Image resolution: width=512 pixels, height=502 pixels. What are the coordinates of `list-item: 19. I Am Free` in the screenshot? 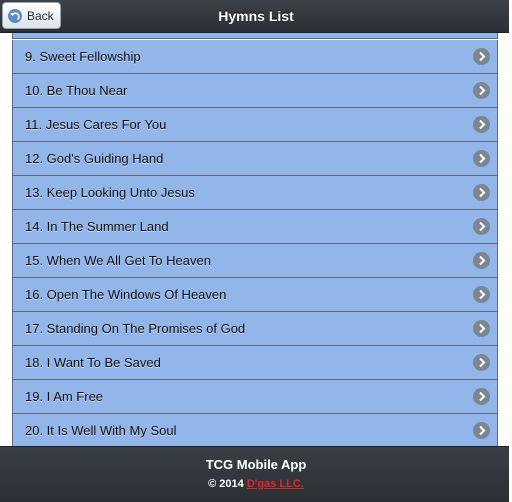 It's located at (255, 397).